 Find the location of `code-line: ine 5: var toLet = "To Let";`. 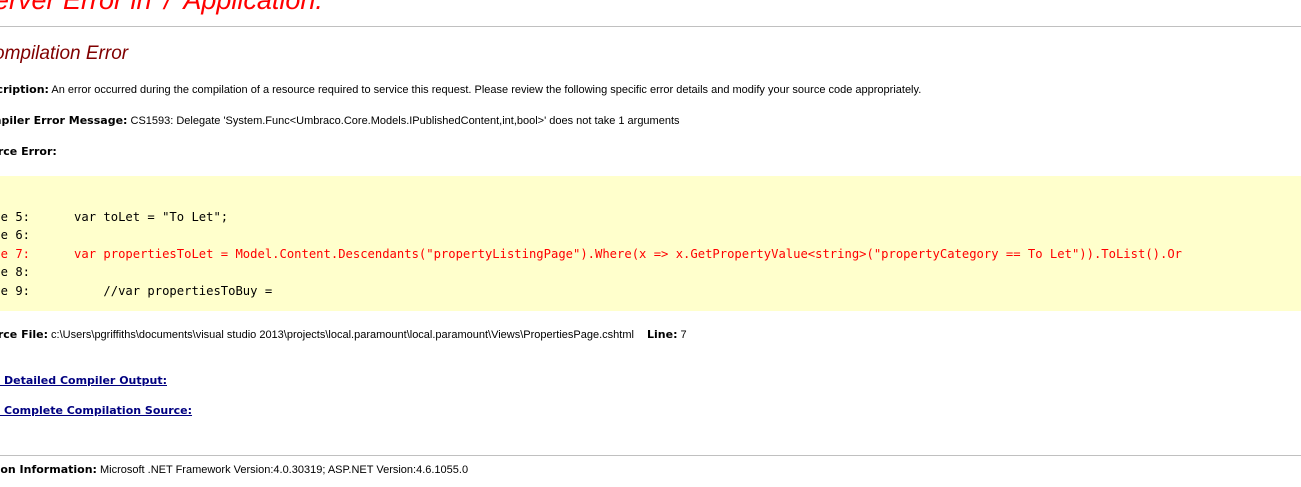

code-line: ine 5: var toLet = "To Let"; is located at coordinates (114, 217).